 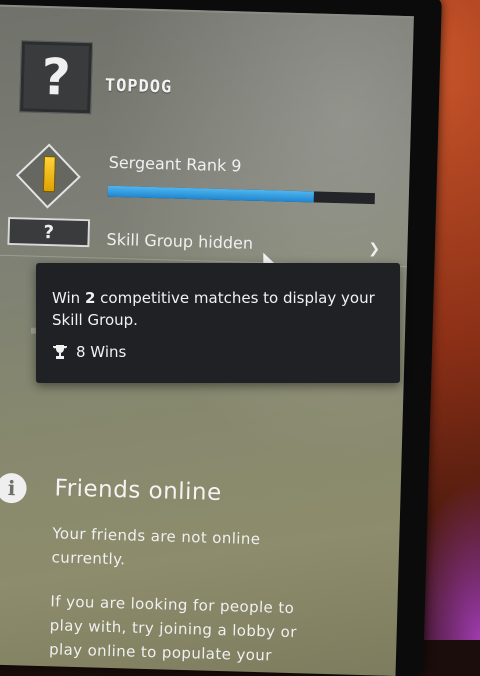 I want to click on friends-title: Friends online, so click(x=138, y=491).